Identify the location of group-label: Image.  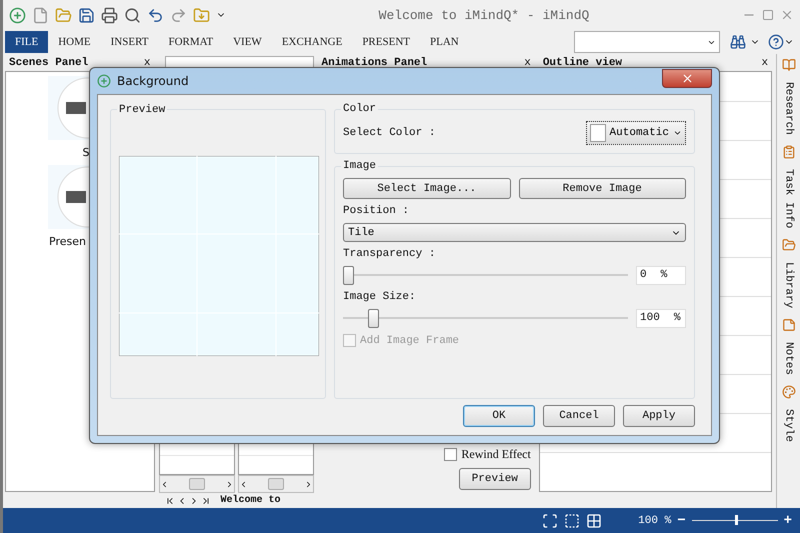
(359, 166).